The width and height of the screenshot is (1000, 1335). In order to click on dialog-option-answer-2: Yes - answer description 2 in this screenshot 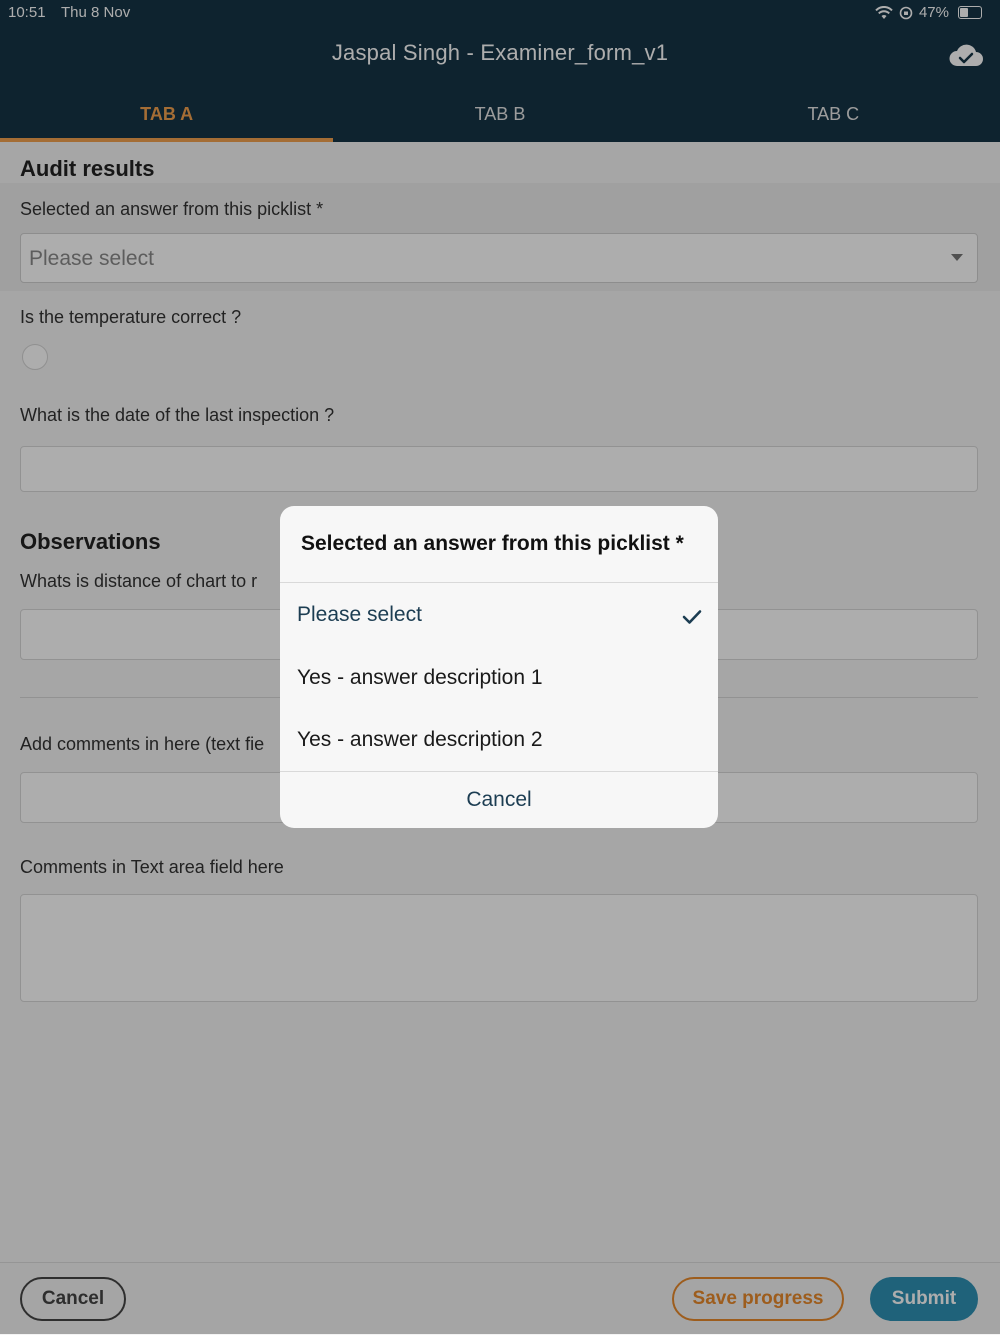, I will do `click(499, 748)`.